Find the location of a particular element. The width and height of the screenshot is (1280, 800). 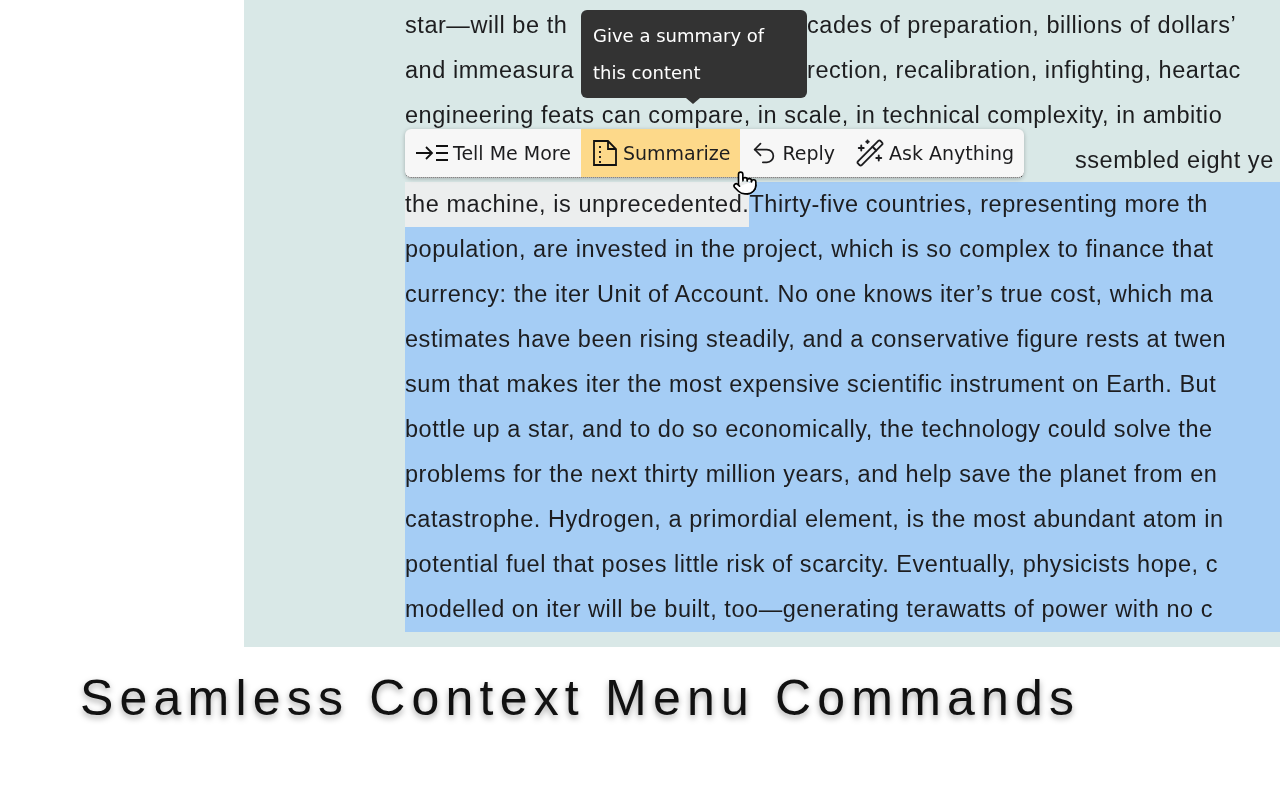

toolbar-button: Reply is located at coordinates (793, 153).